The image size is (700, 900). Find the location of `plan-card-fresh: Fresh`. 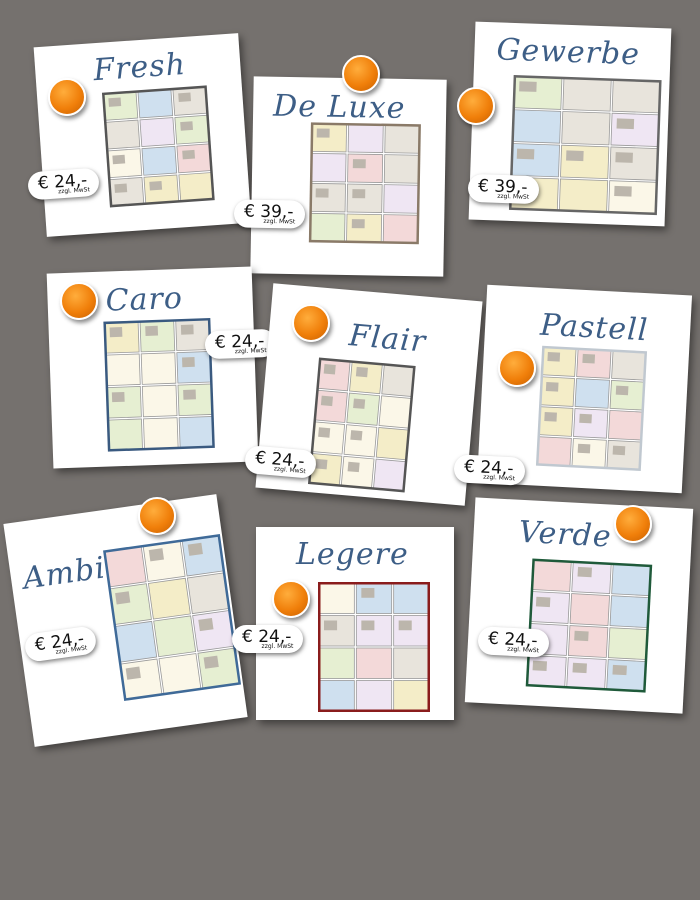

plan-card-fresh: Fresh is located at coordinates (142, 135).